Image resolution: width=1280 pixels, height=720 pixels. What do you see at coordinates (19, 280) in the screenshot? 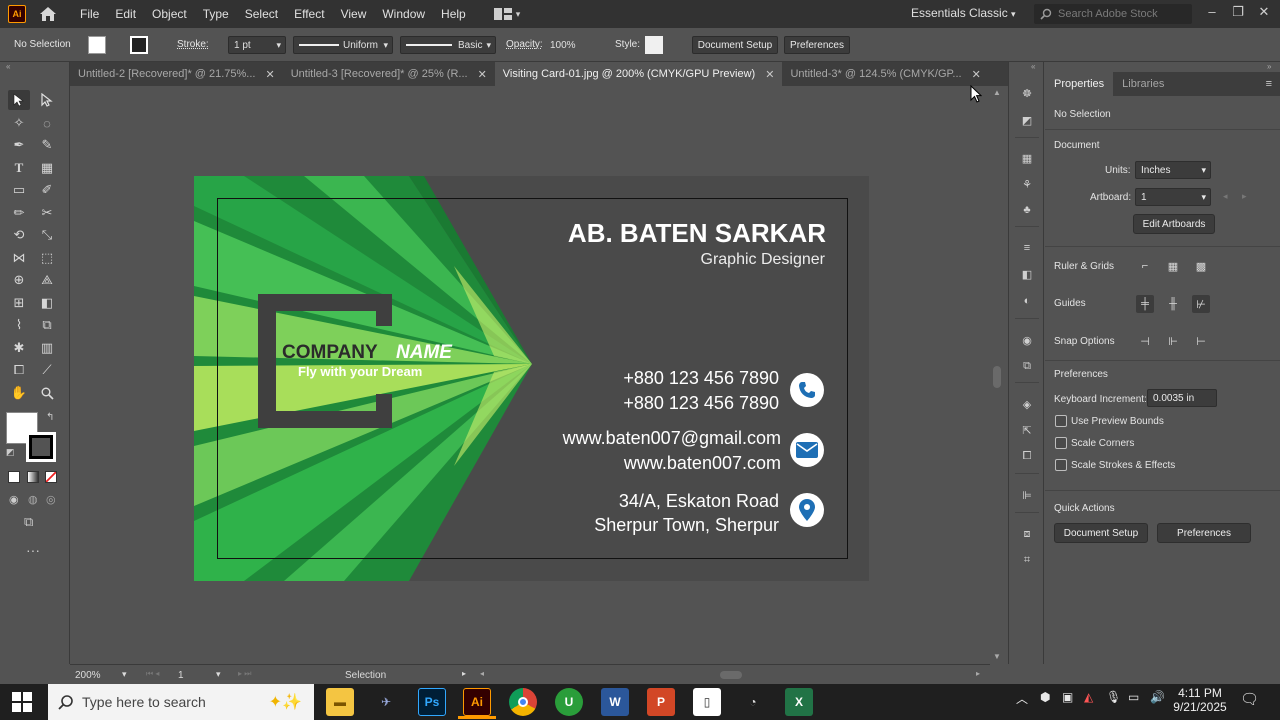
I see `shape-builder-tool-icon: ⊕` at bounding box center [19, 280].